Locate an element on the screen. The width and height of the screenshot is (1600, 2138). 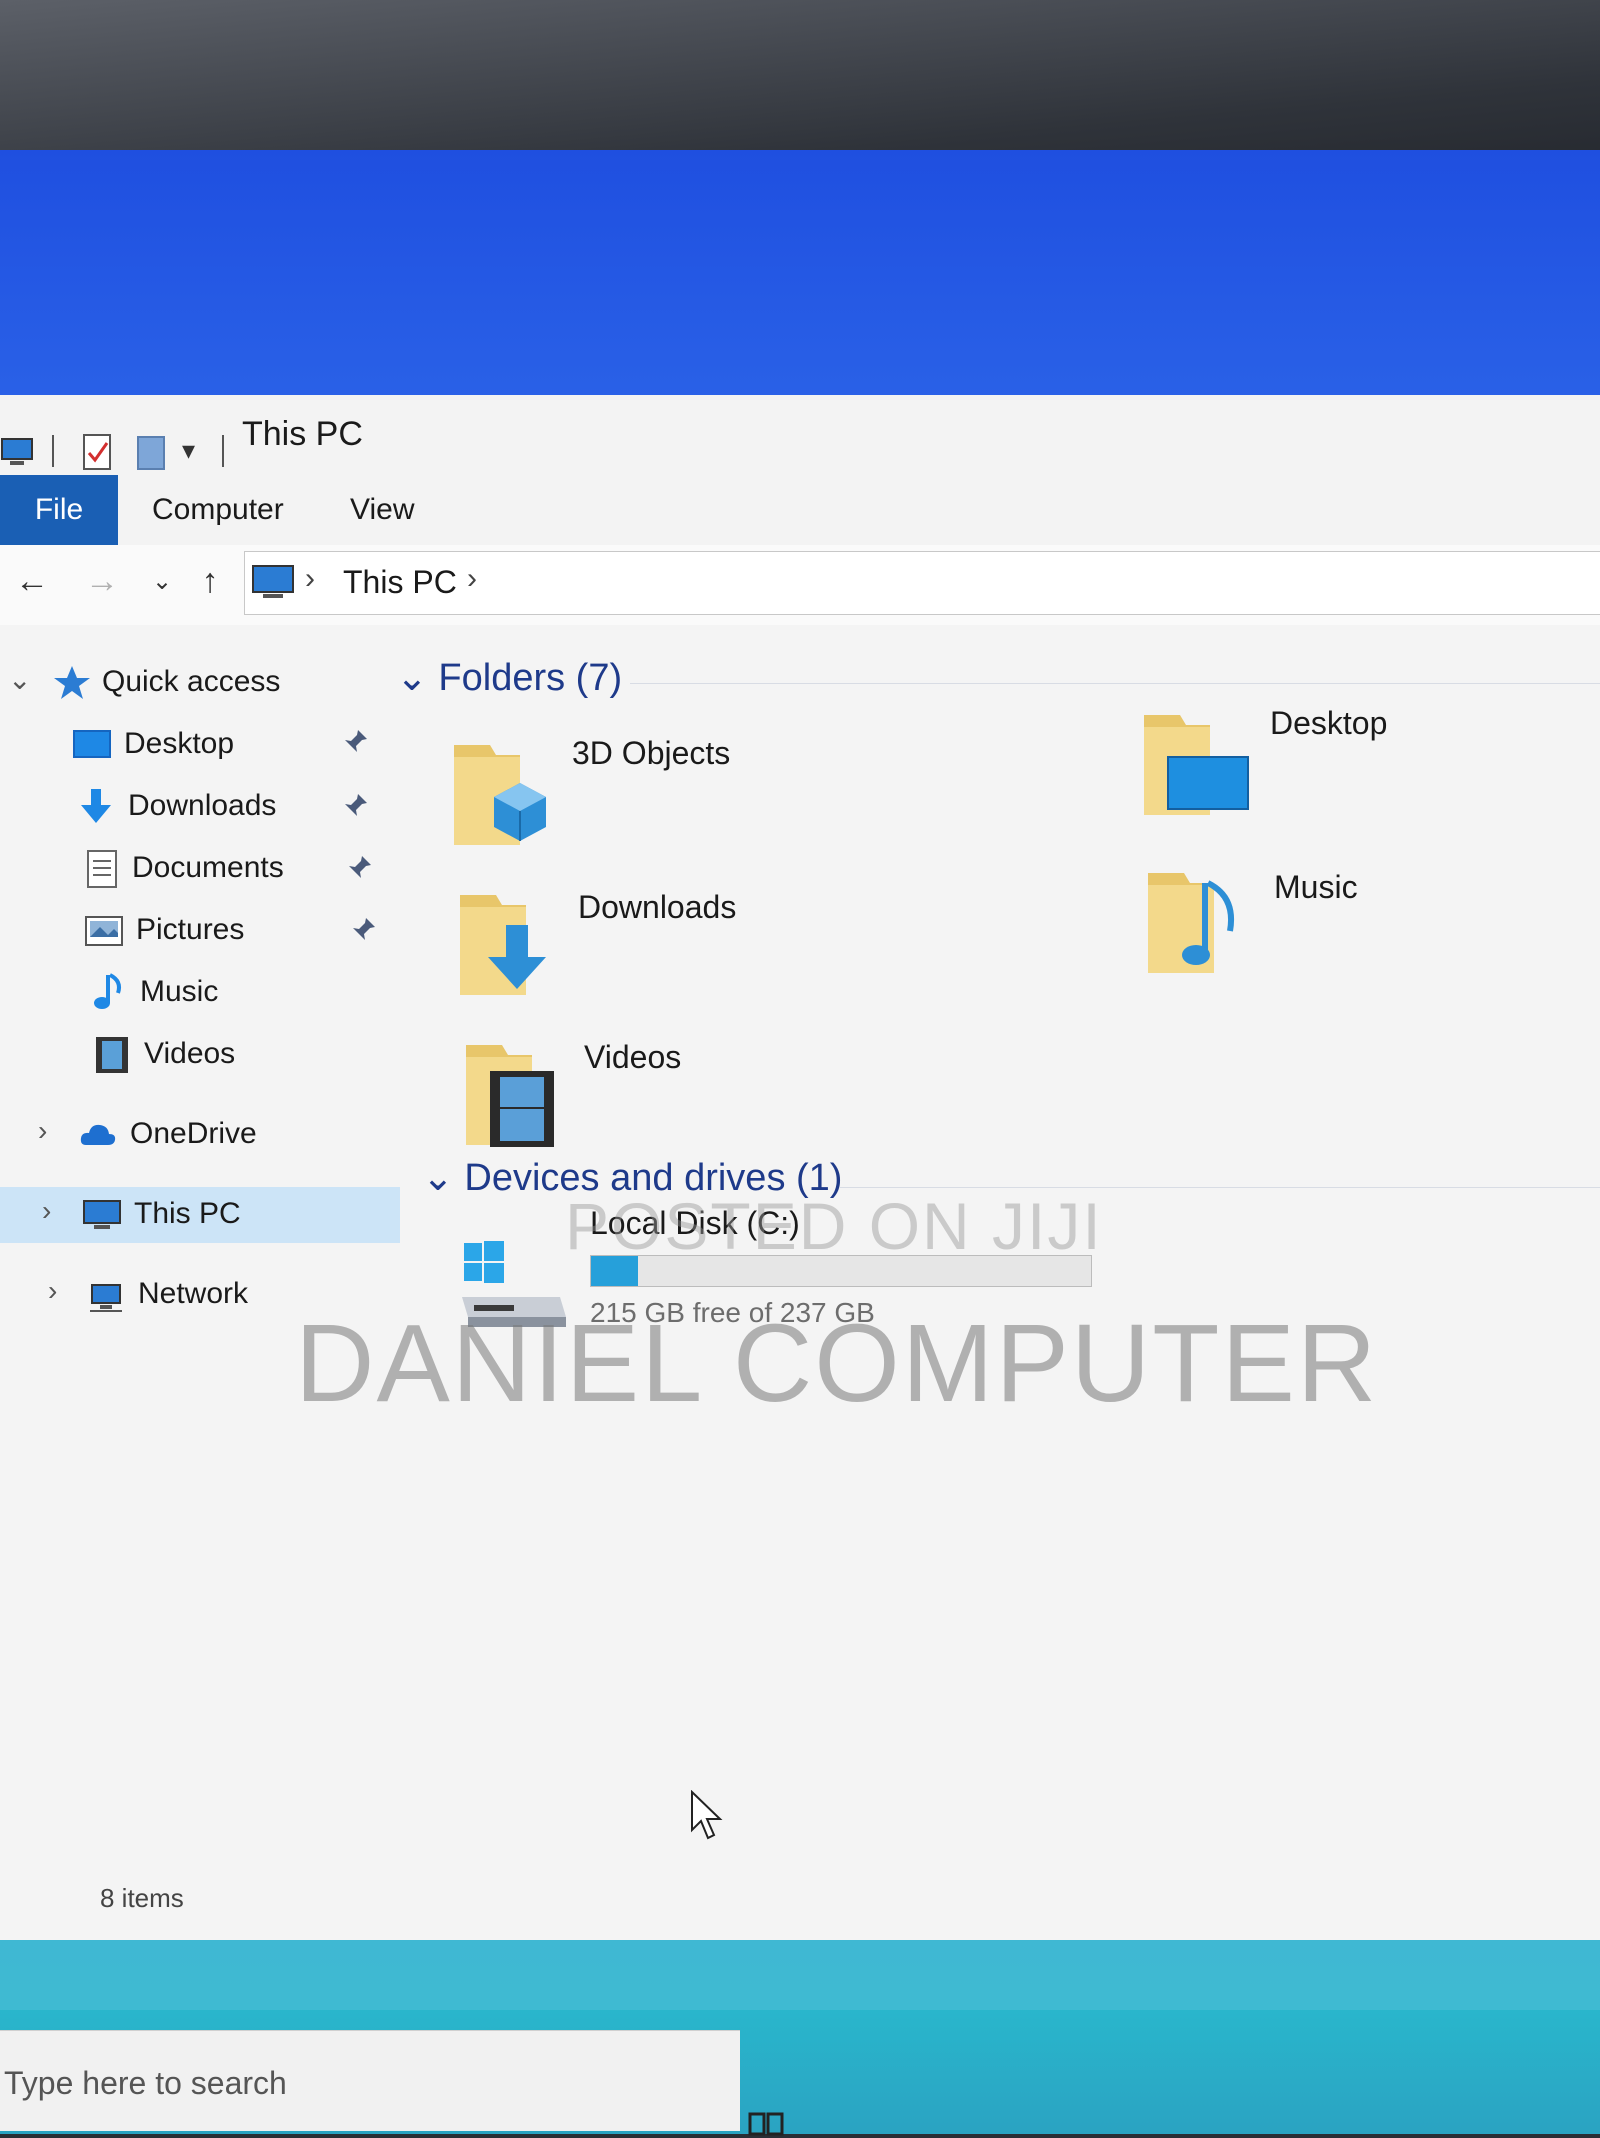
sidebar-item-onedrive: › OneDrive is located at coordinates (200, 1135).